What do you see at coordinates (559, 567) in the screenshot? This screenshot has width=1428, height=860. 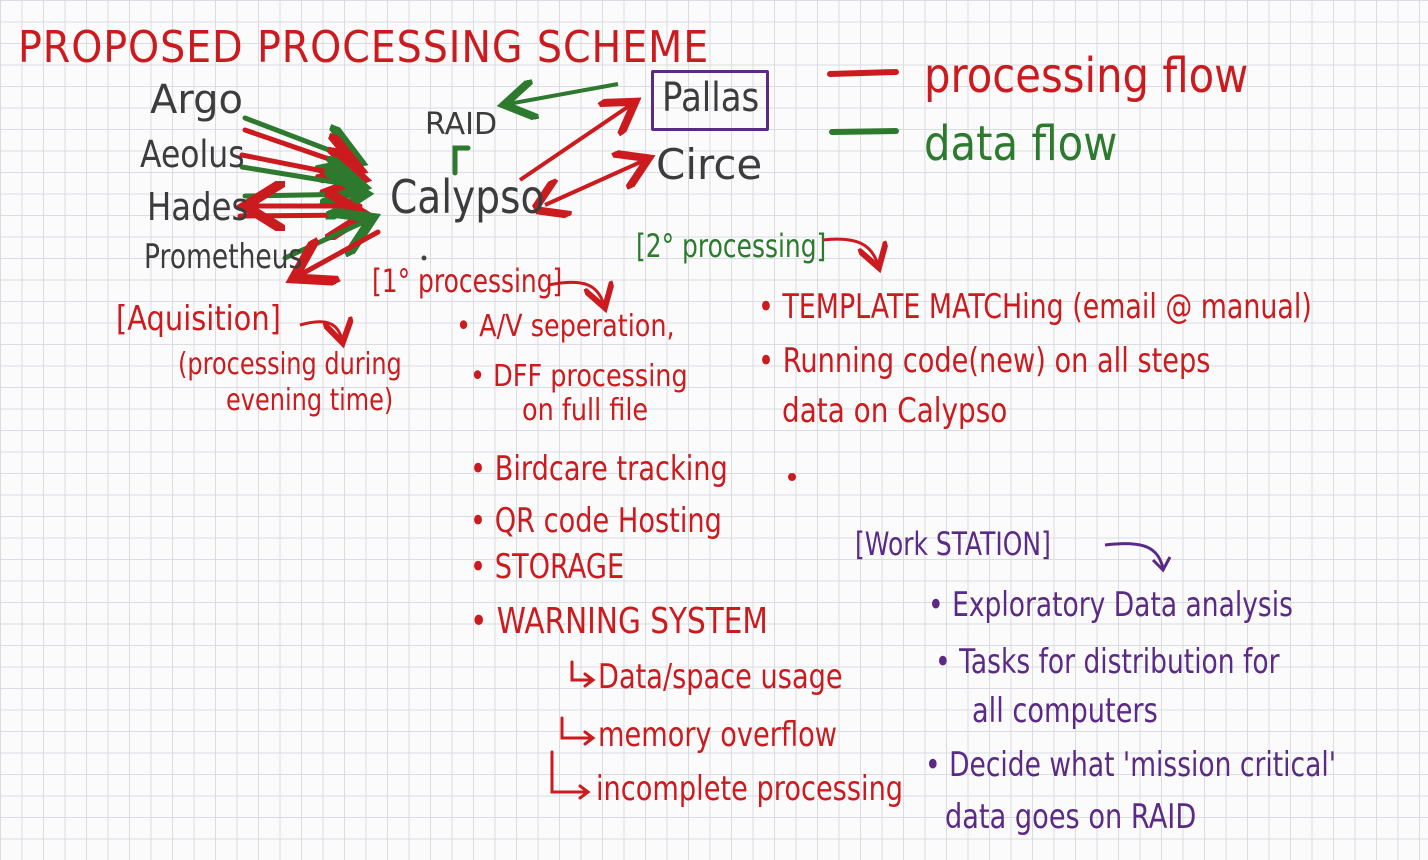 I see `primary-item-text: STORAGE` at bounding box center [559, 567].